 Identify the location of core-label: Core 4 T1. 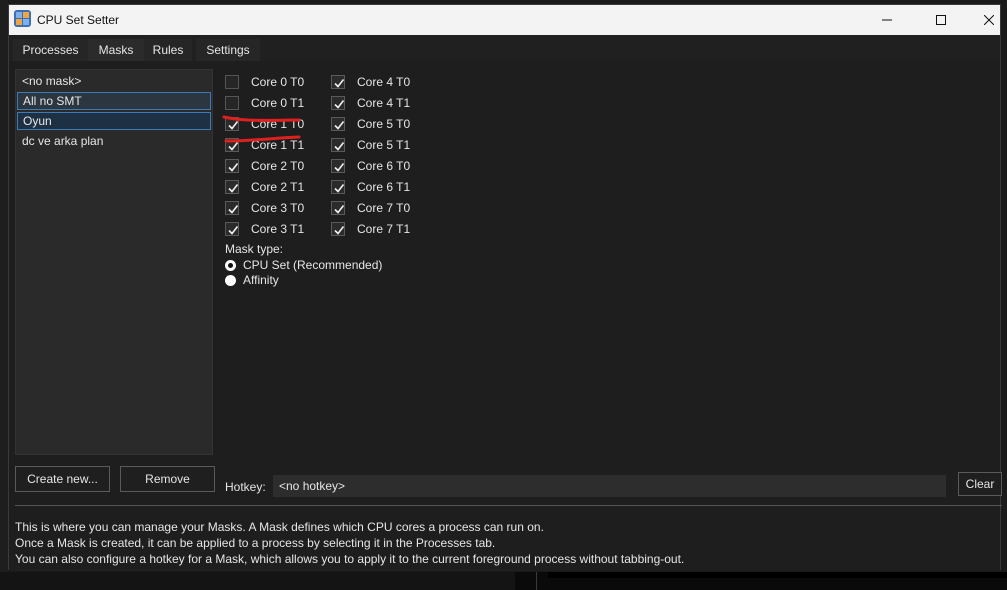
(384, 103).